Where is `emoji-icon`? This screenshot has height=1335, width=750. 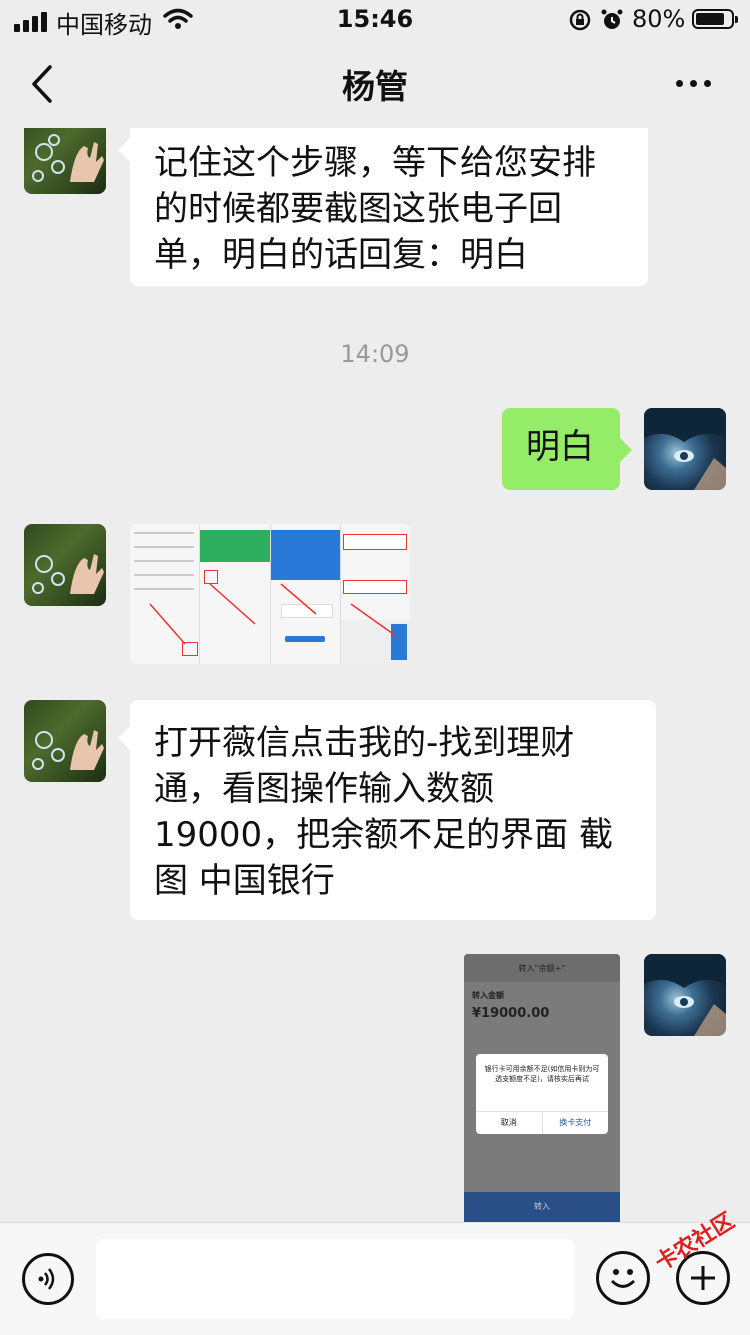
emoji-icon is located at coordinates (623, 1278).